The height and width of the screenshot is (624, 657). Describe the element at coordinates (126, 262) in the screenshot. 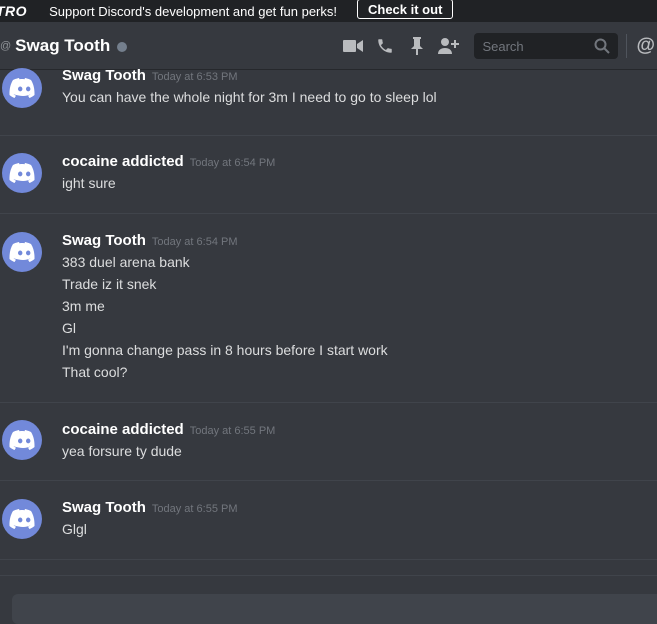

I see `message-text: 383 duel arena bank` at that location.